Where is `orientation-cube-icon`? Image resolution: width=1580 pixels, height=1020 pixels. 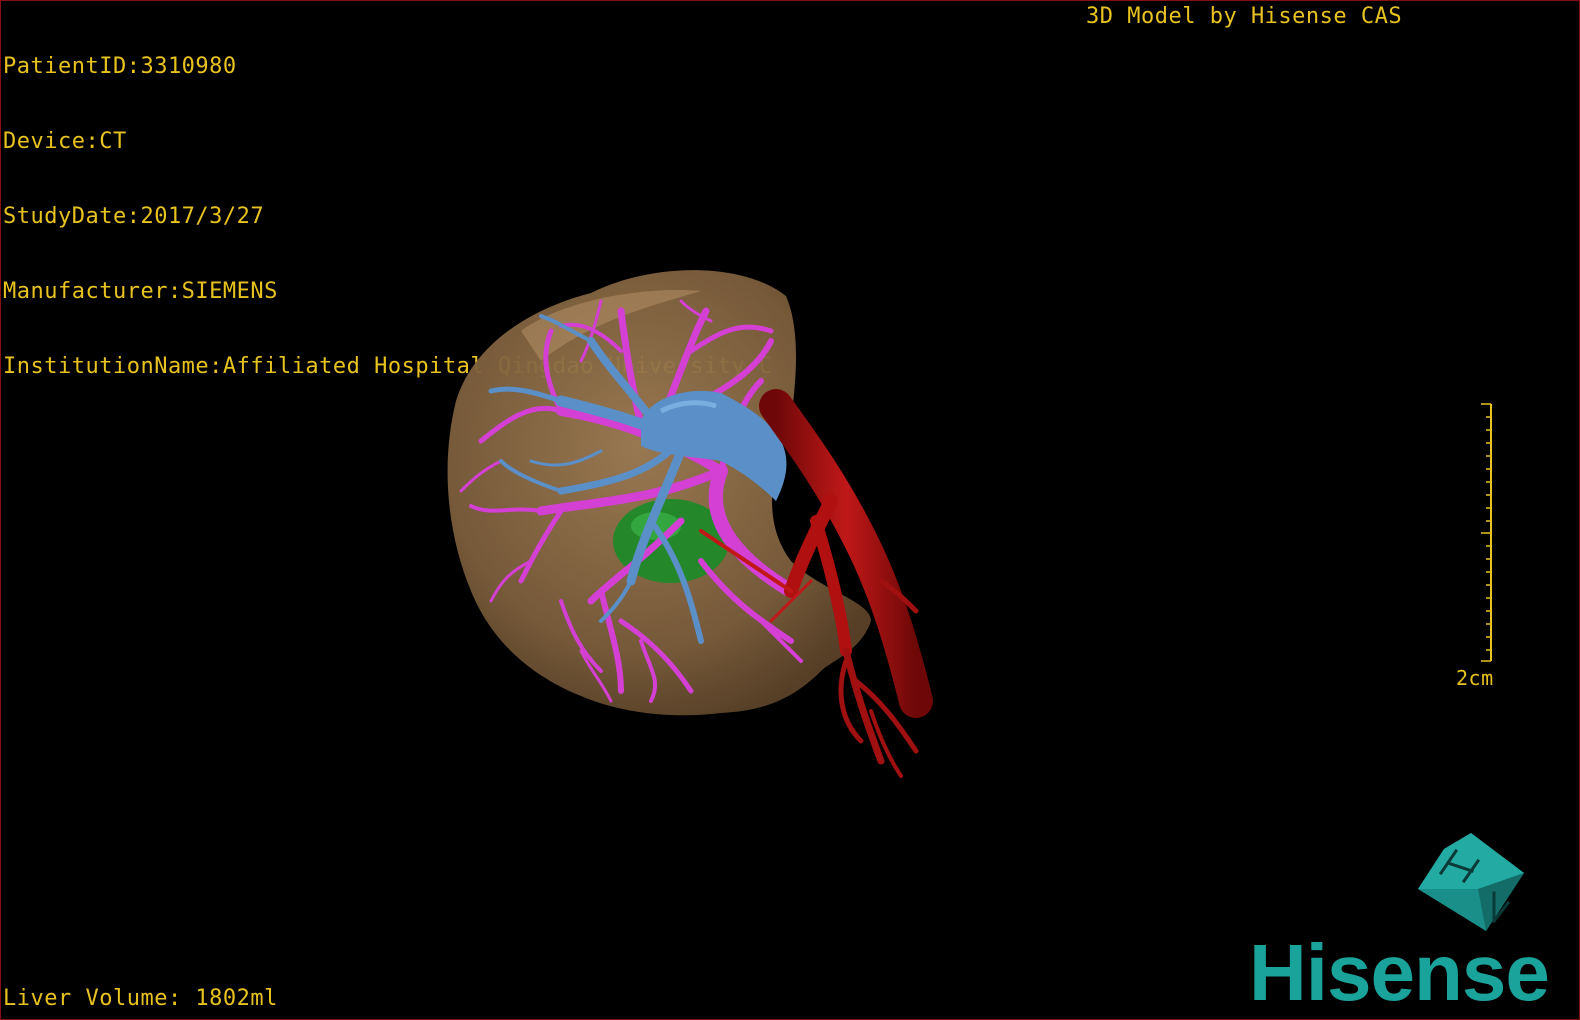
orientation-cube-icon is located at coordinates (1471, 886).